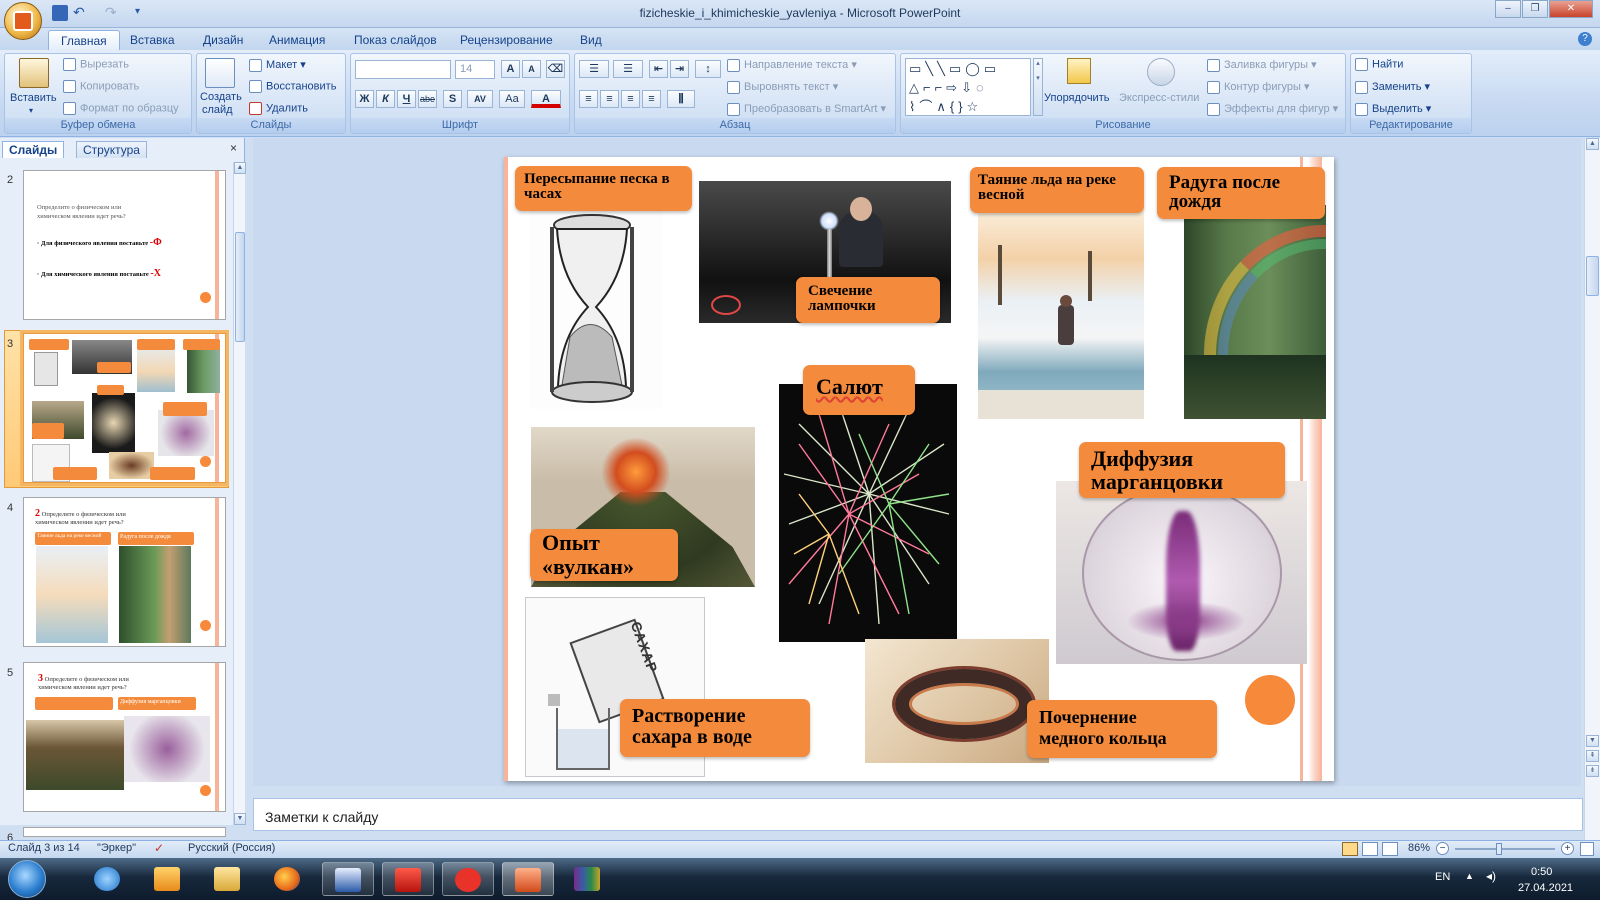 The height and width of the screenshot is (900, 1600). What do you see at coordinates (1442, 848) in the screenshot?
I see `zoom-out-icon: −` at bounding box center [1442, 848].